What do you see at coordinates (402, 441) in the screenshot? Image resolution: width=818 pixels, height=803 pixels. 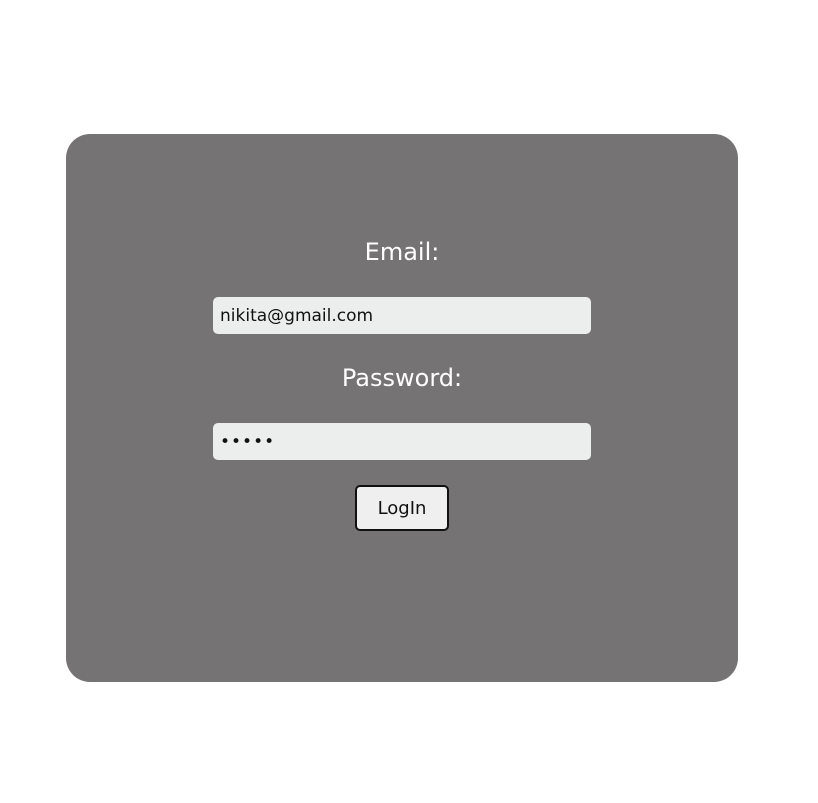 I see `password-field` at bounding box center [402, 441].